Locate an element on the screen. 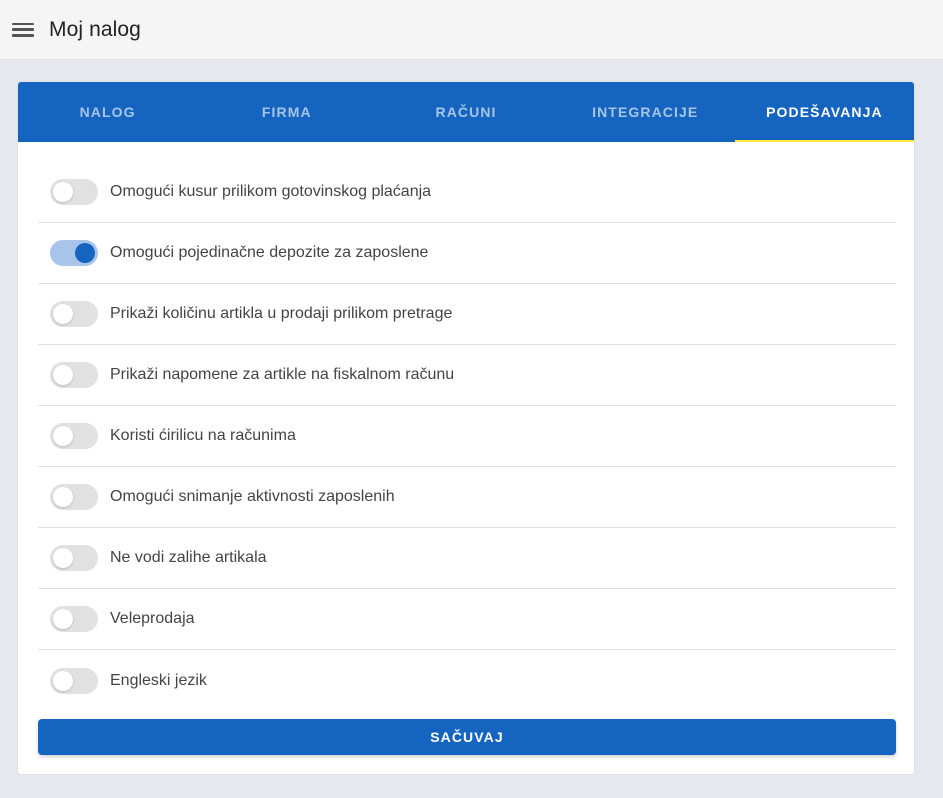 This screenshot has height=798, width=943. setting-label: Engleski jezik is located at coordinates (158, 680).